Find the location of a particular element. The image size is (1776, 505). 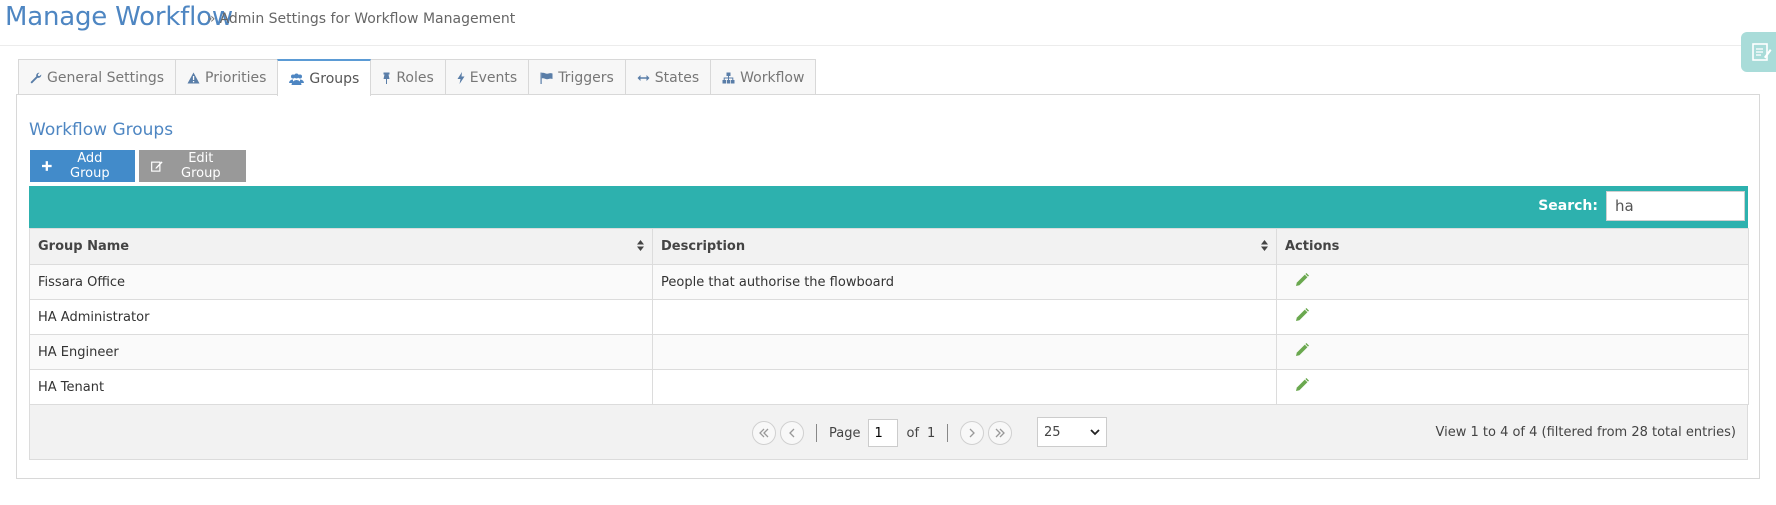

double-chevron-left-icon is located at coordinates (764, 433).